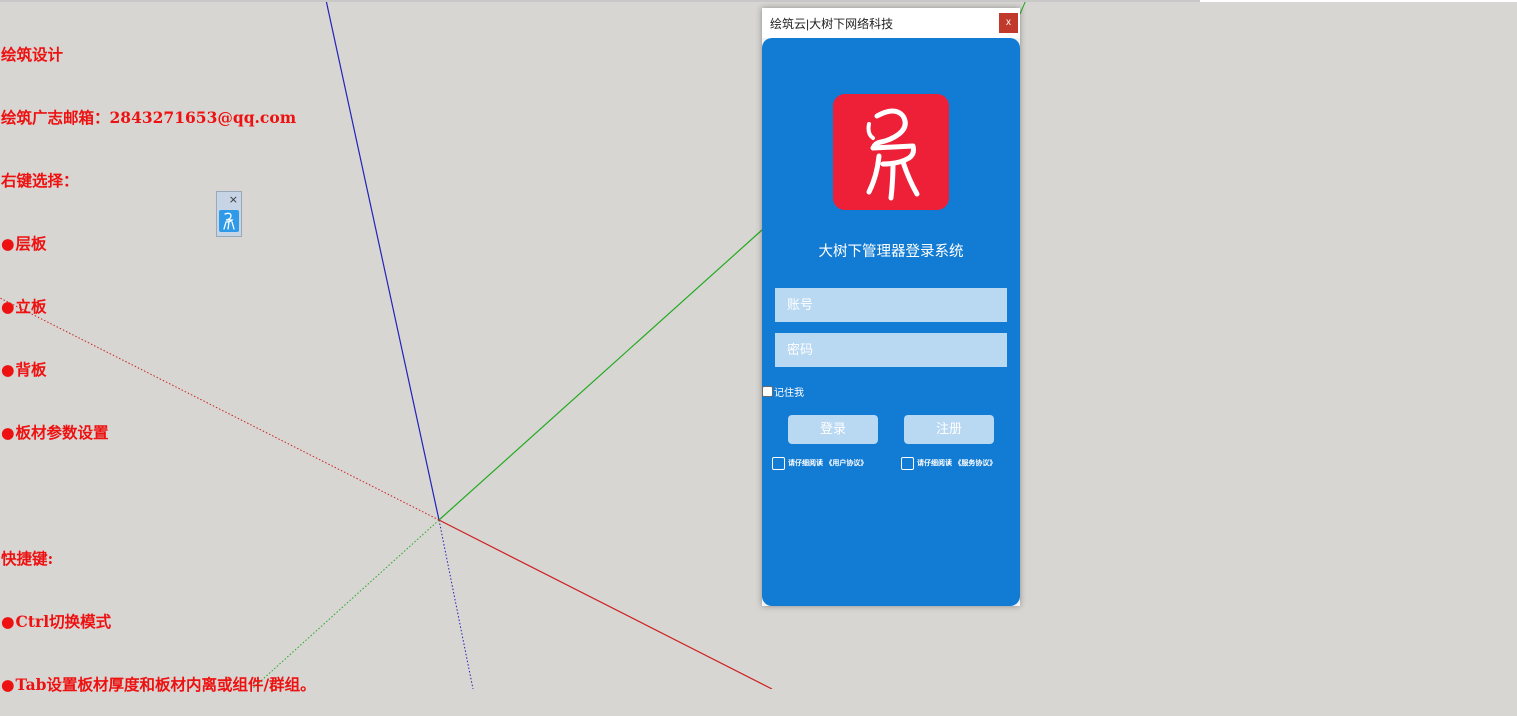 The height and width of the screenshot is (716, 1517). I want to click on service-agreement-row: 请仔细阅读 《服务协议》, so click(948, 463).